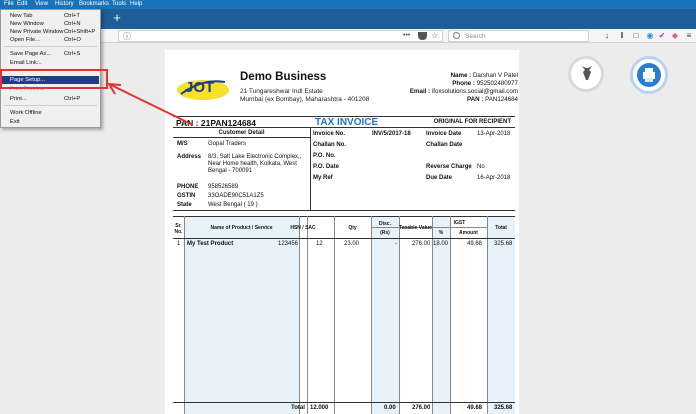 This screenshot has height=414, width=696. What do you see at coordinates (50, 54) in the screenshot?
I see `menu-item-save-page: Save Page As... Ctrl+S` at bounding box center [50, 54].